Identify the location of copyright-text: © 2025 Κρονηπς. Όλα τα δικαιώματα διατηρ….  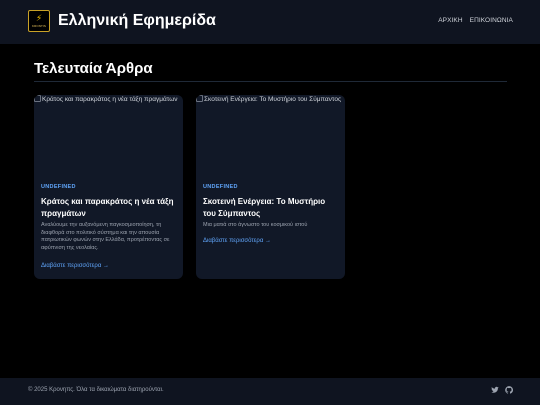
(96, 390).